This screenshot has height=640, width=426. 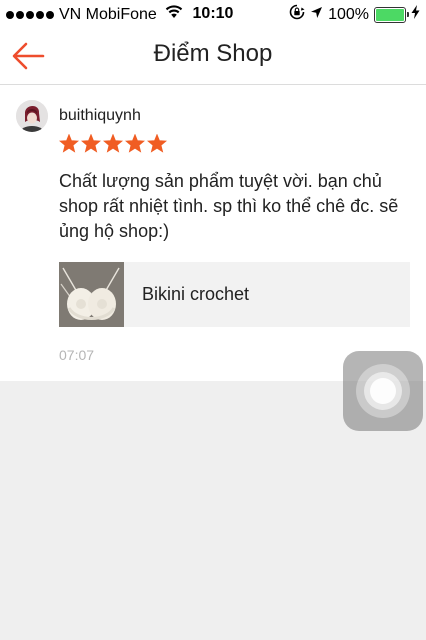 What do you see at coordinates (415, 14) in the screenshot?
I see `charging-bolt-icon` at bounding box center [415, 14].